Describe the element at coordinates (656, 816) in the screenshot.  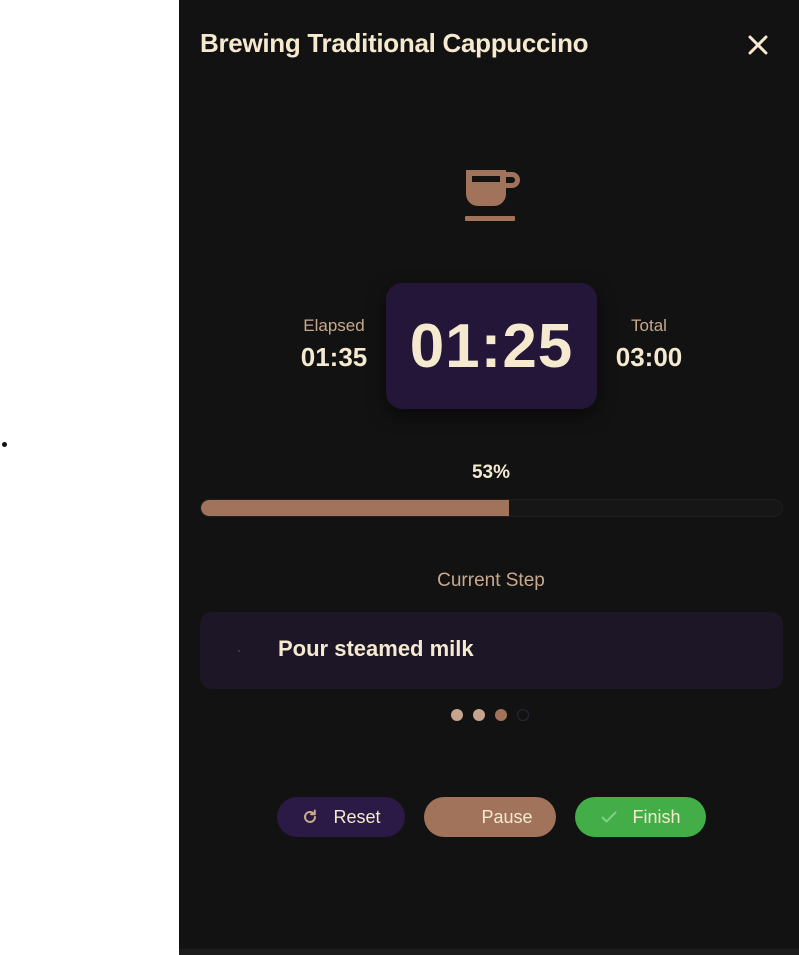
I see `finish-label: Finish` at that location.